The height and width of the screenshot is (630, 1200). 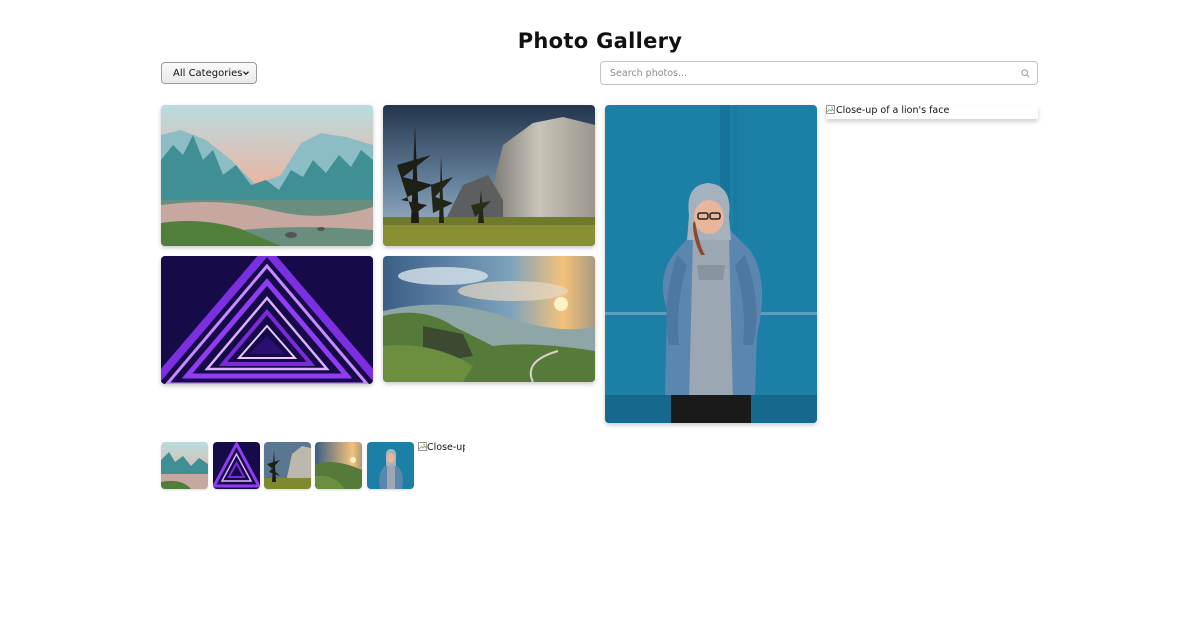 I want to click on page-title: Photo Gallery, so click(x=600, y=41).